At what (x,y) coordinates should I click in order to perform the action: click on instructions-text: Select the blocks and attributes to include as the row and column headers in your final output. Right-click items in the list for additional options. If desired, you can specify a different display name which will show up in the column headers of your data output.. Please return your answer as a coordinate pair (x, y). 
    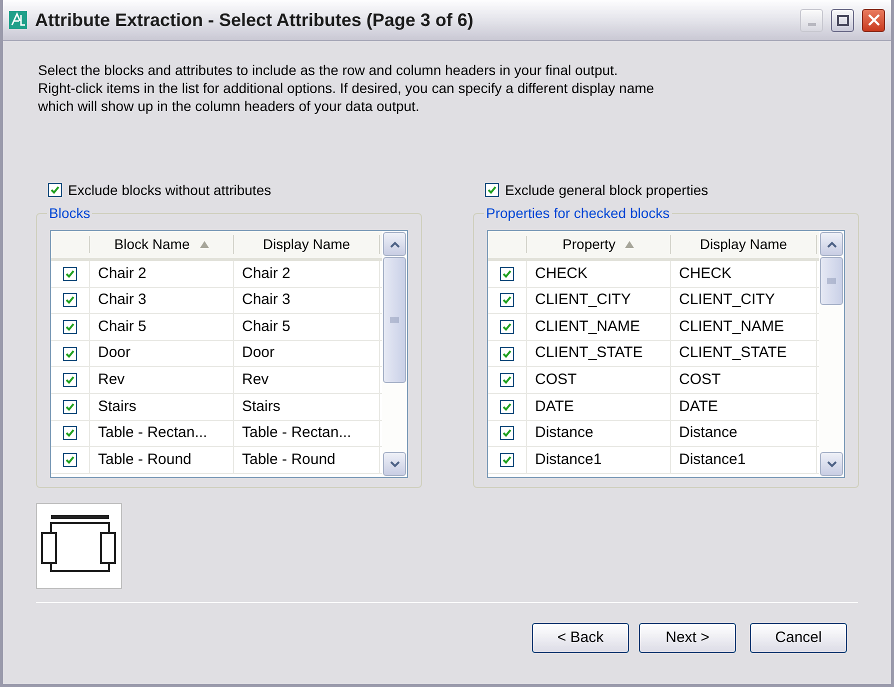
    Looking at the image, I should click on (347, 88).